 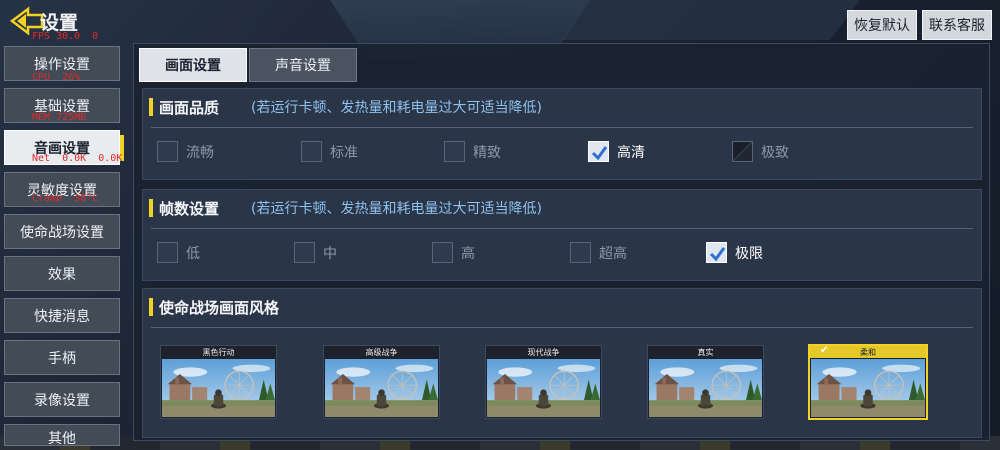 What do you see at coordinates (468, 253) in the screenshot?
I see `option-label: 高` at bounding box center [468, 253].